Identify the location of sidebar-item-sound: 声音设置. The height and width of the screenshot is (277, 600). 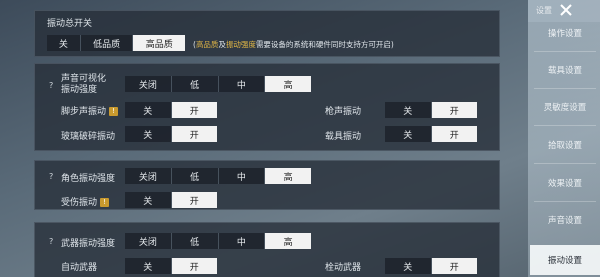
(565, 220).